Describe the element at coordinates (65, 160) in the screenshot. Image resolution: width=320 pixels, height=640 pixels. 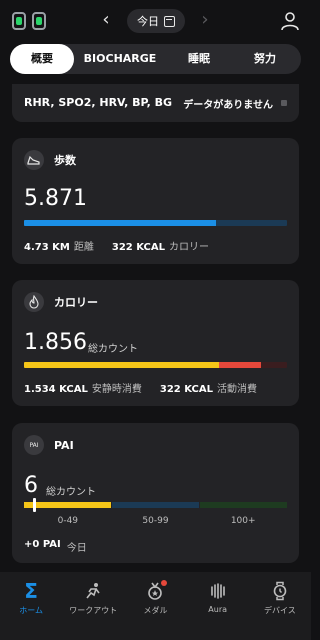
I see `steps-title: 歩数` at that location.